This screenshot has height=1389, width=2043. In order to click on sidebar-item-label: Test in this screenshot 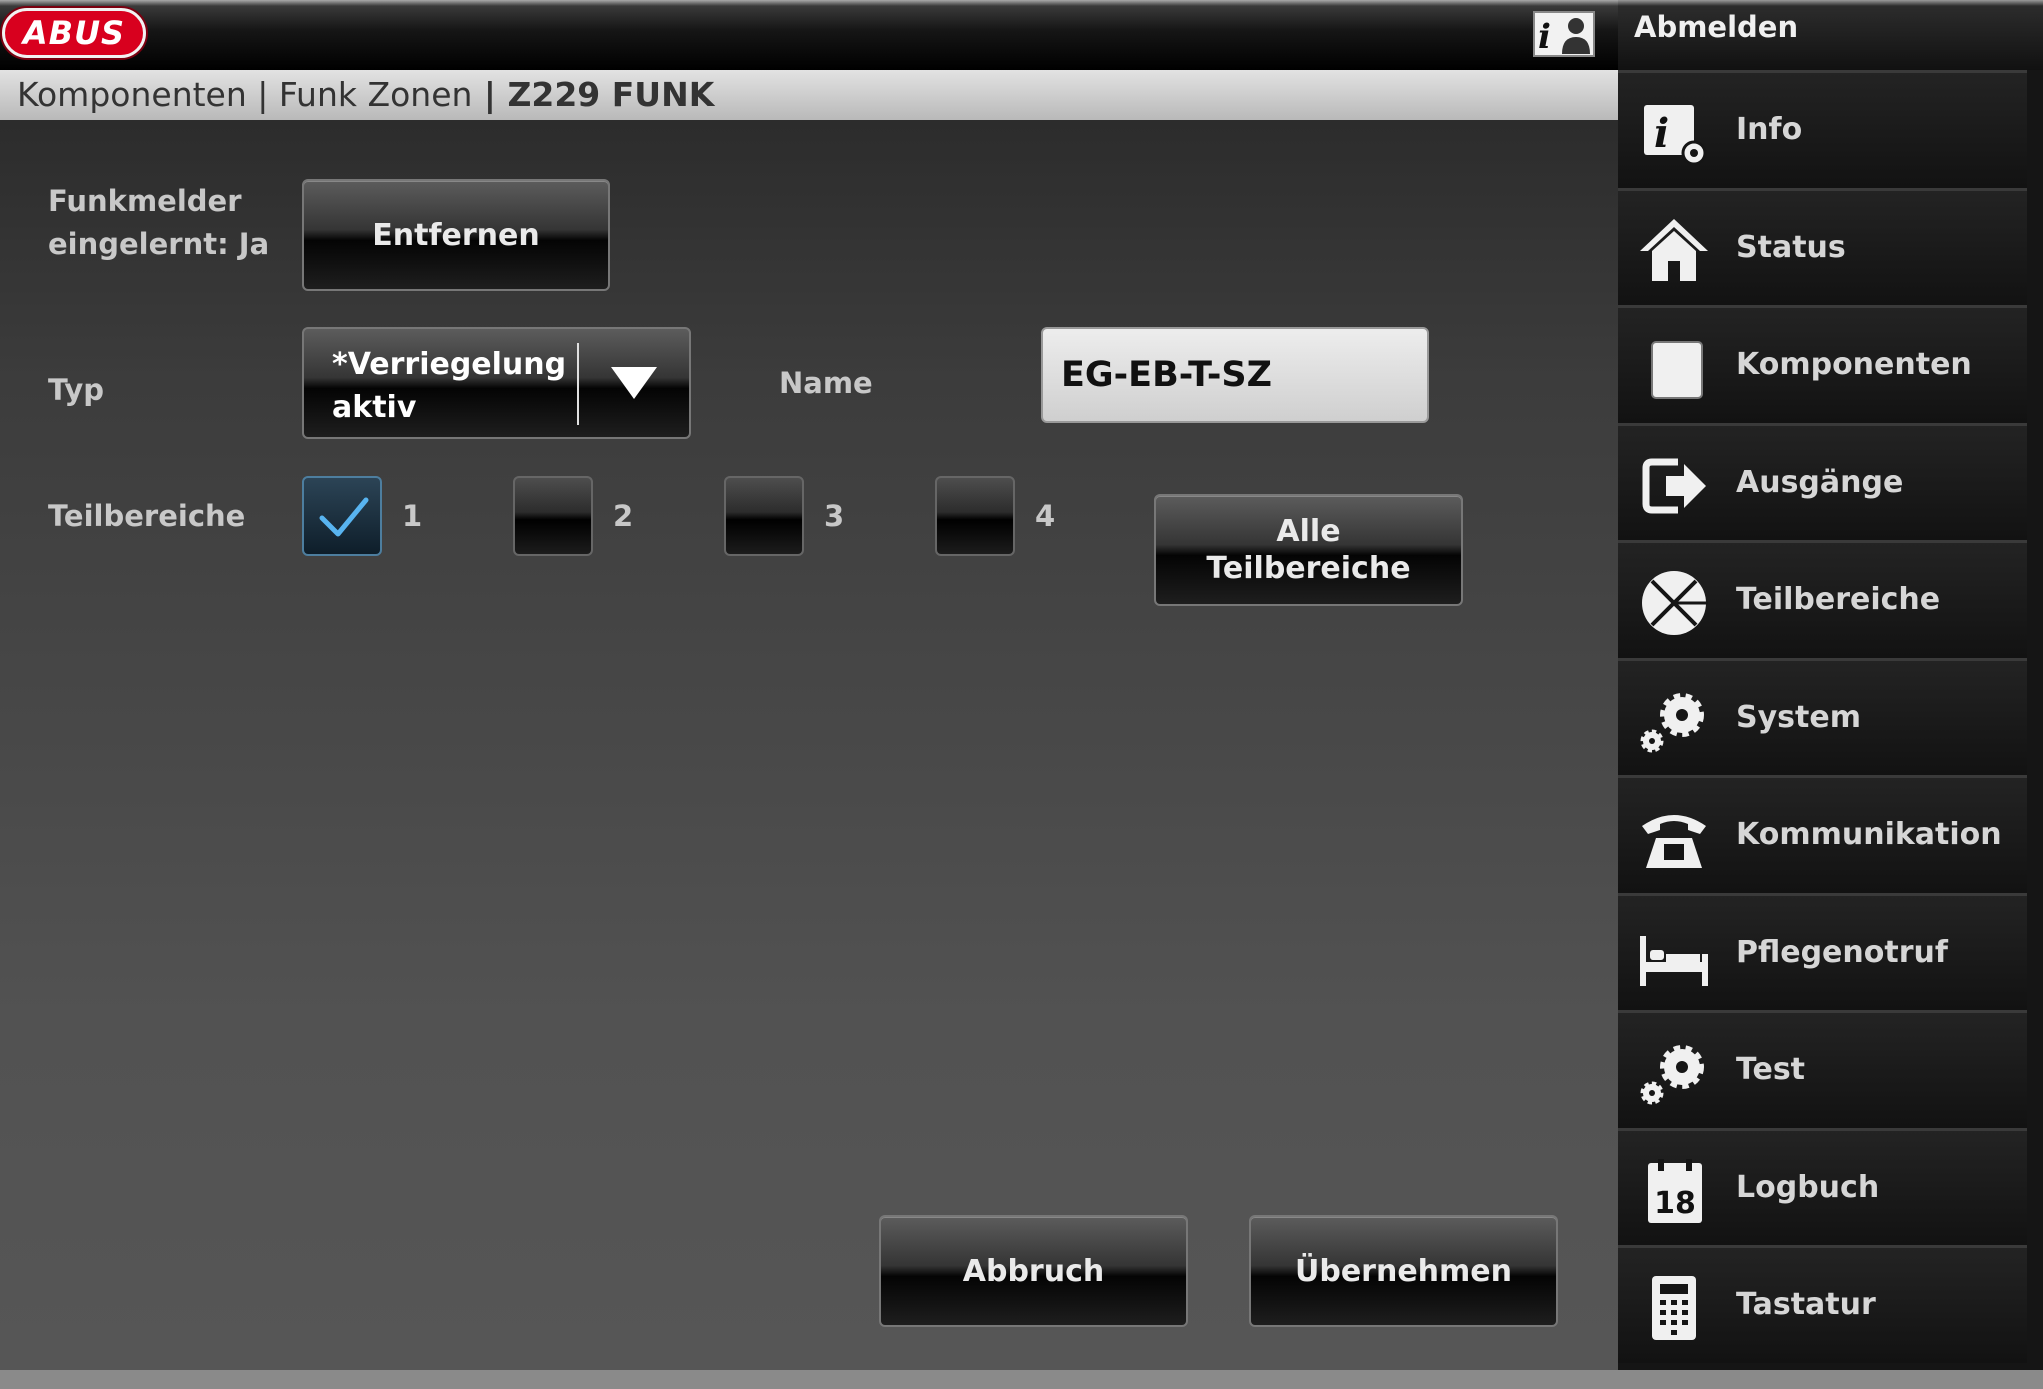, I will do `click(1771, 1069)`.